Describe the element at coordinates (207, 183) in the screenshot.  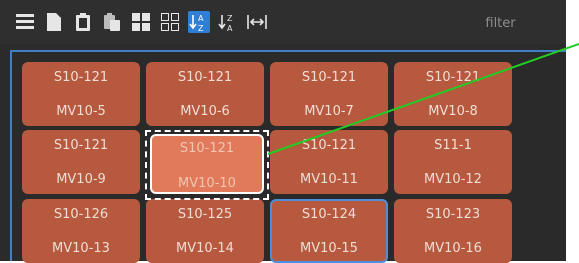
I see `tile-dest-label: MV10-10` at that location.